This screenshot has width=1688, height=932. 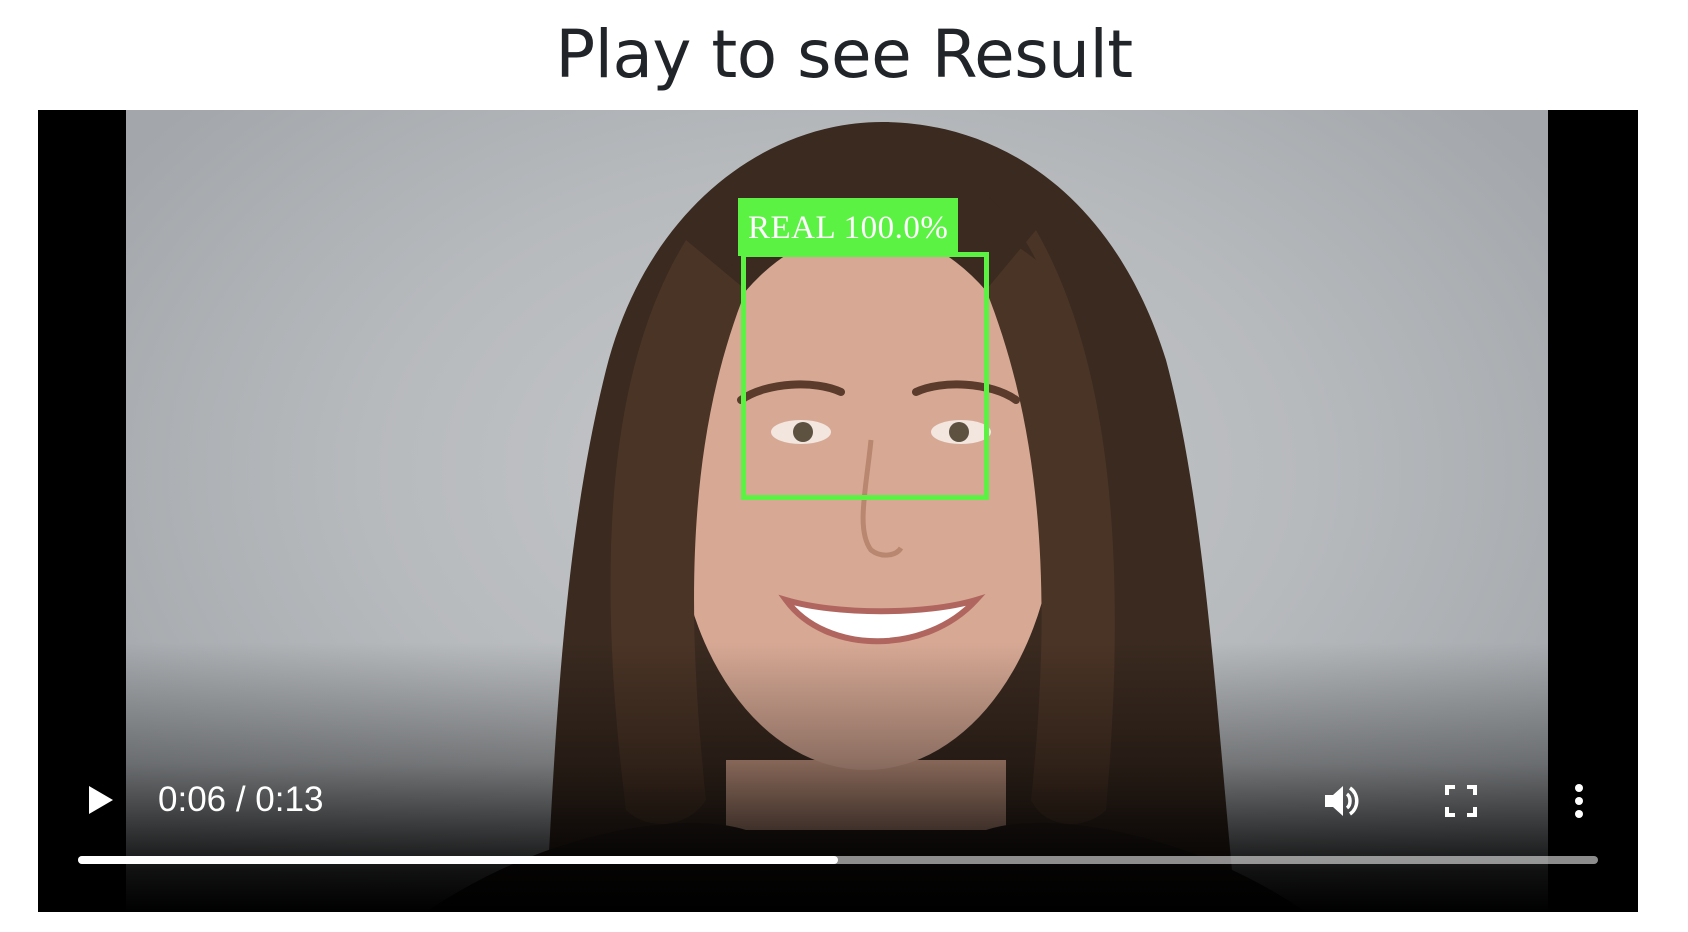 I want to click on more-vertical-icon, so click(x=1579, y=801).